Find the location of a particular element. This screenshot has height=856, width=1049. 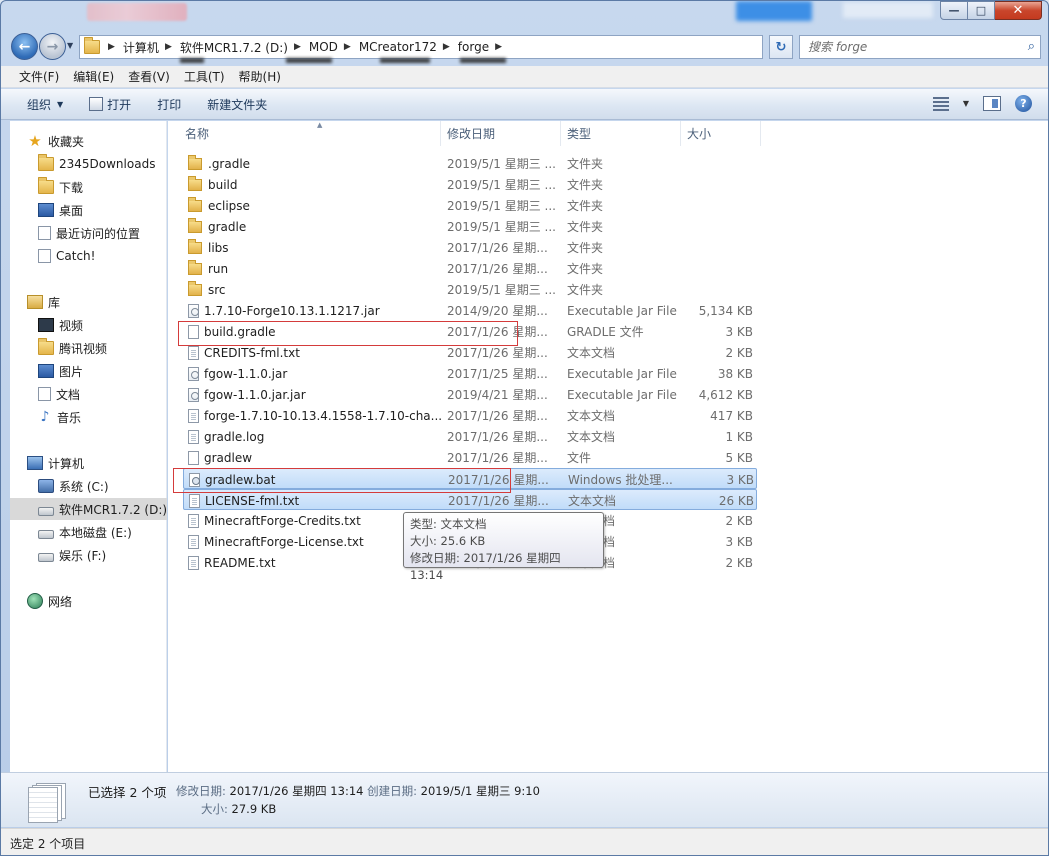

open-label: 打开 is located at coordinates (119, 104).